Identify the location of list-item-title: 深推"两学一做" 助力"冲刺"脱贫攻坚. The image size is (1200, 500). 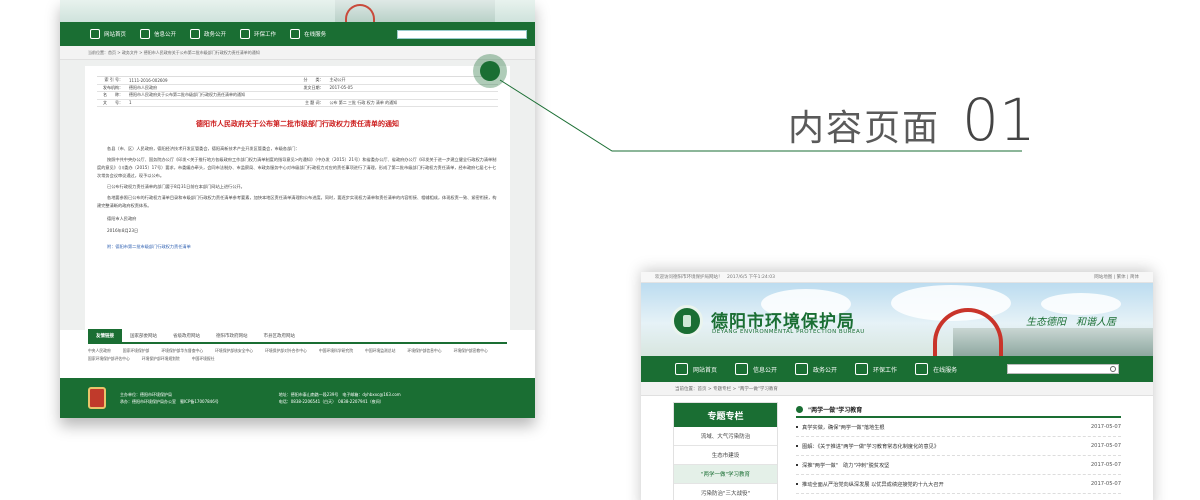
(845, 466).